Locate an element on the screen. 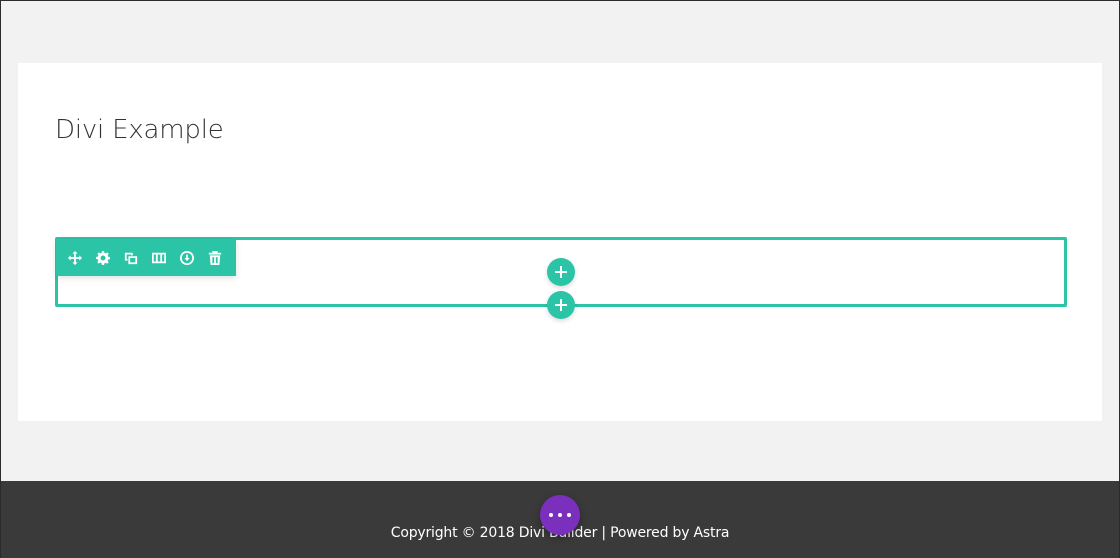 The width and height of the screenshot is (1120, 558). add-module-button is located at coordinates (561, 272).